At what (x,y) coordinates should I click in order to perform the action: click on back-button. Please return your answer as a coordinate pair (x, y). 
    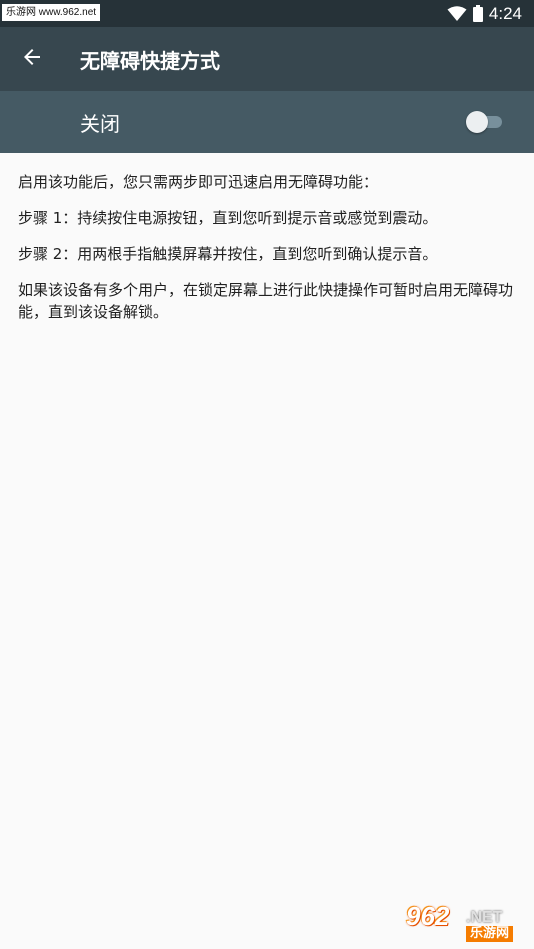
    Looking at the image, I should click on (32, 59).